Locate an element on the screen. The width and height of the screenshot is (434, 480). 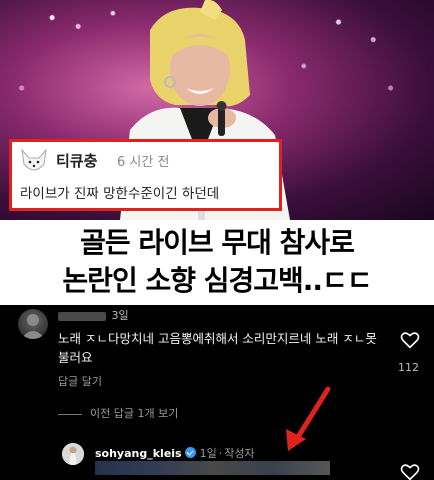
reply-author-avatar is located at coordinates (73, 454).